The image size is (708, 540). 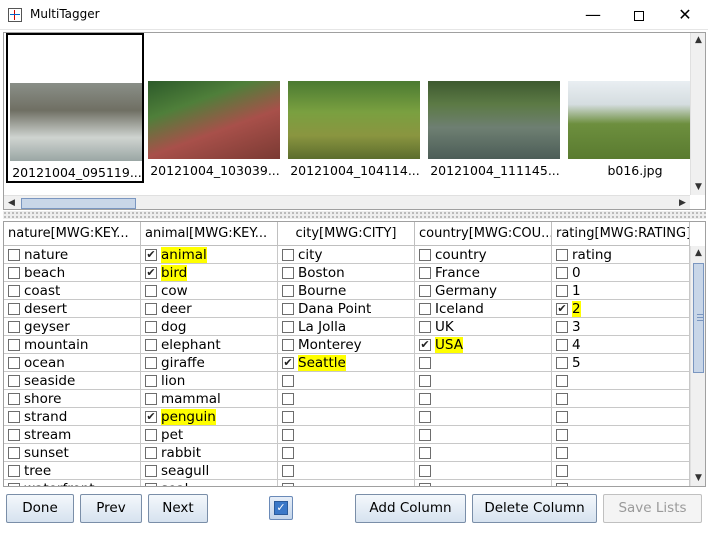 I want to click on tag-cell: geyser, so click(x=72, y=327).